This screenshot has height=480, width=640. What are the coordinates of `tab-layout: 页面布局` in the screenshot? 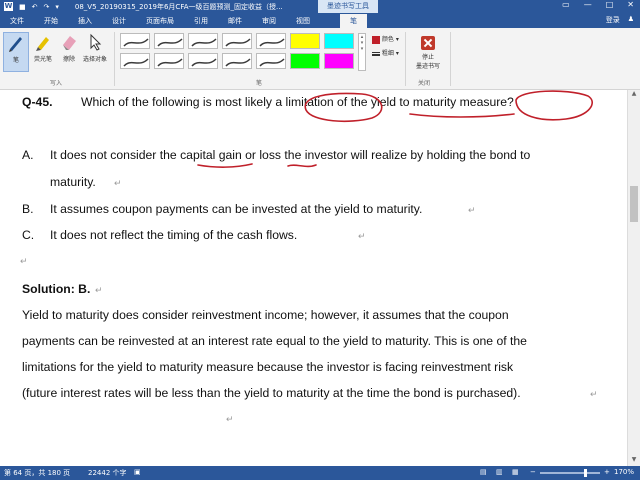 It's located at (160, 21).